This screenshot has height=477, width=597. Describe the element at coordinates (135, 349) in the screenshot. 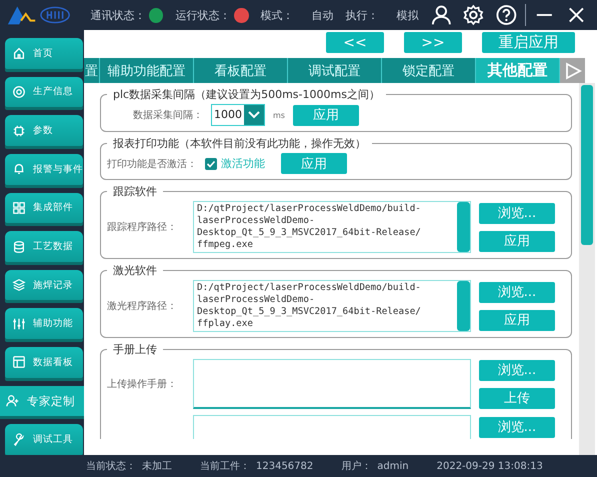

I see `group-title: 手册上传` at that location.